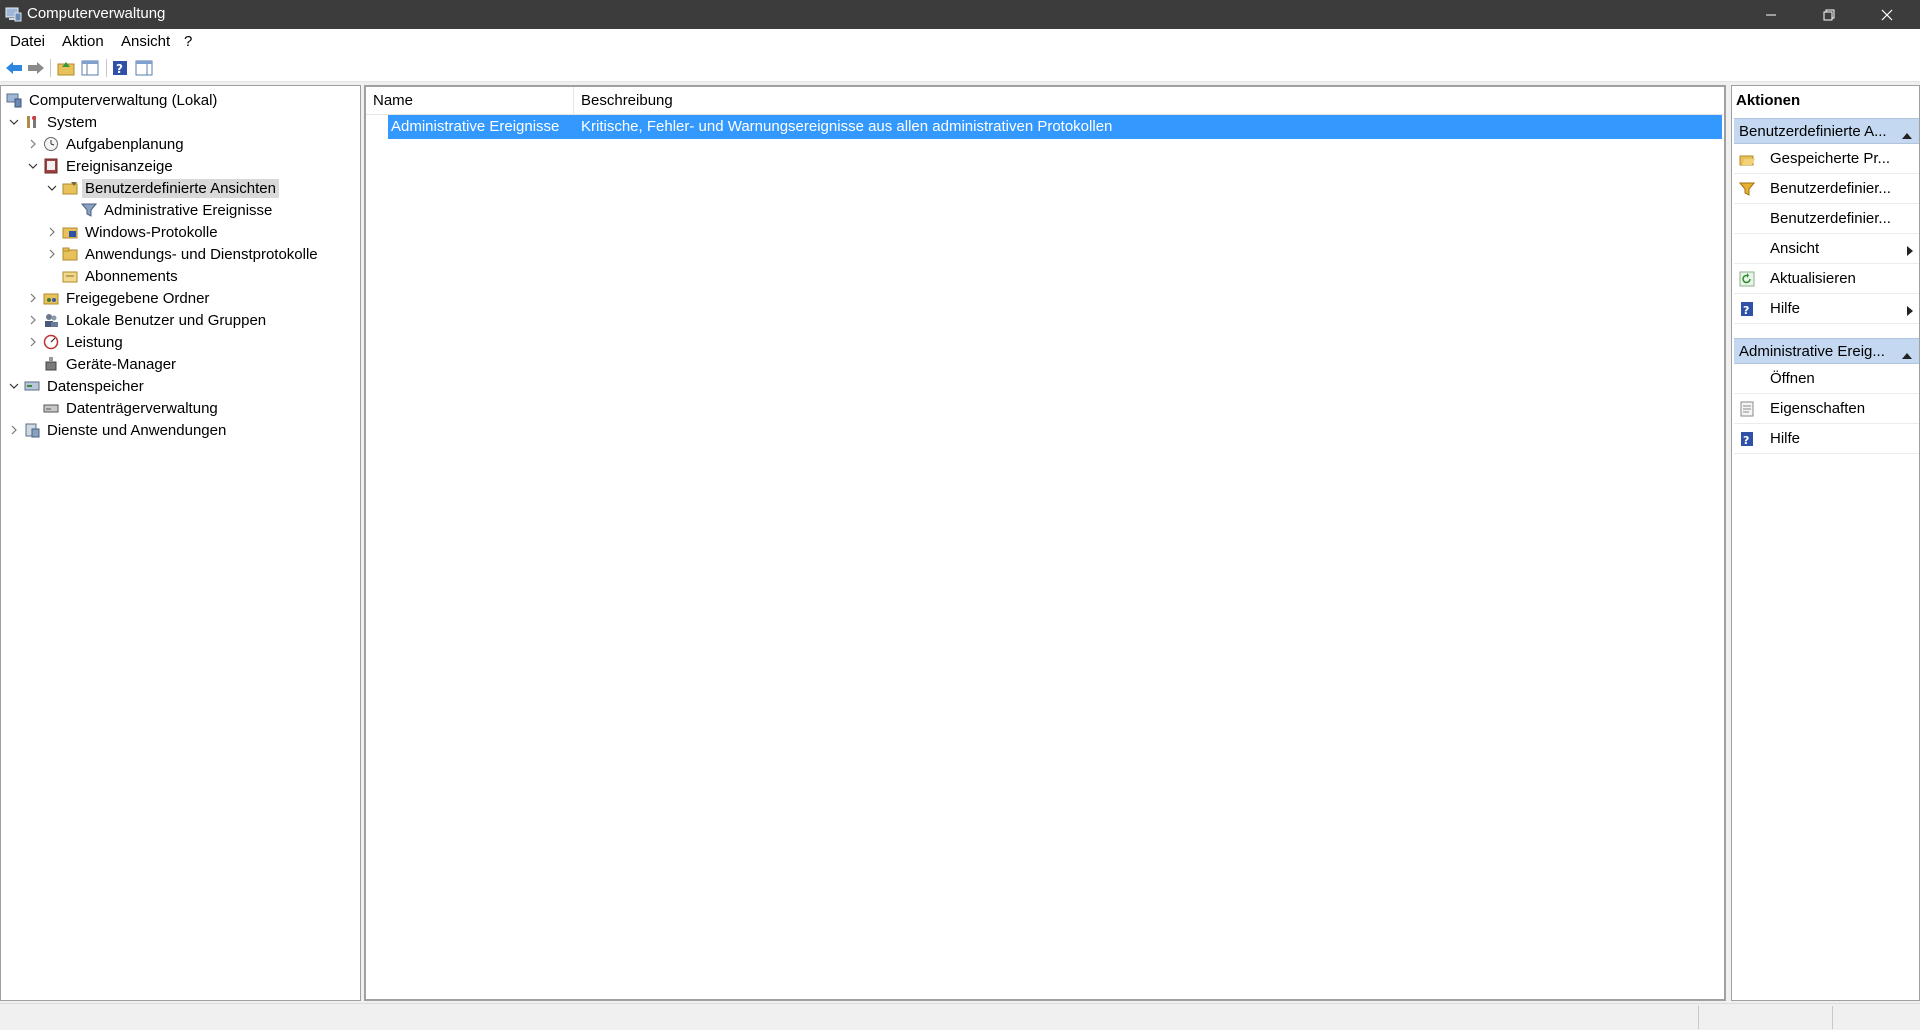 The width and height of the screenshot is (1920, 1030). Describe the element at coordinates (1747, 159) in the screenshot. I see `open-folder-icon` at that location.